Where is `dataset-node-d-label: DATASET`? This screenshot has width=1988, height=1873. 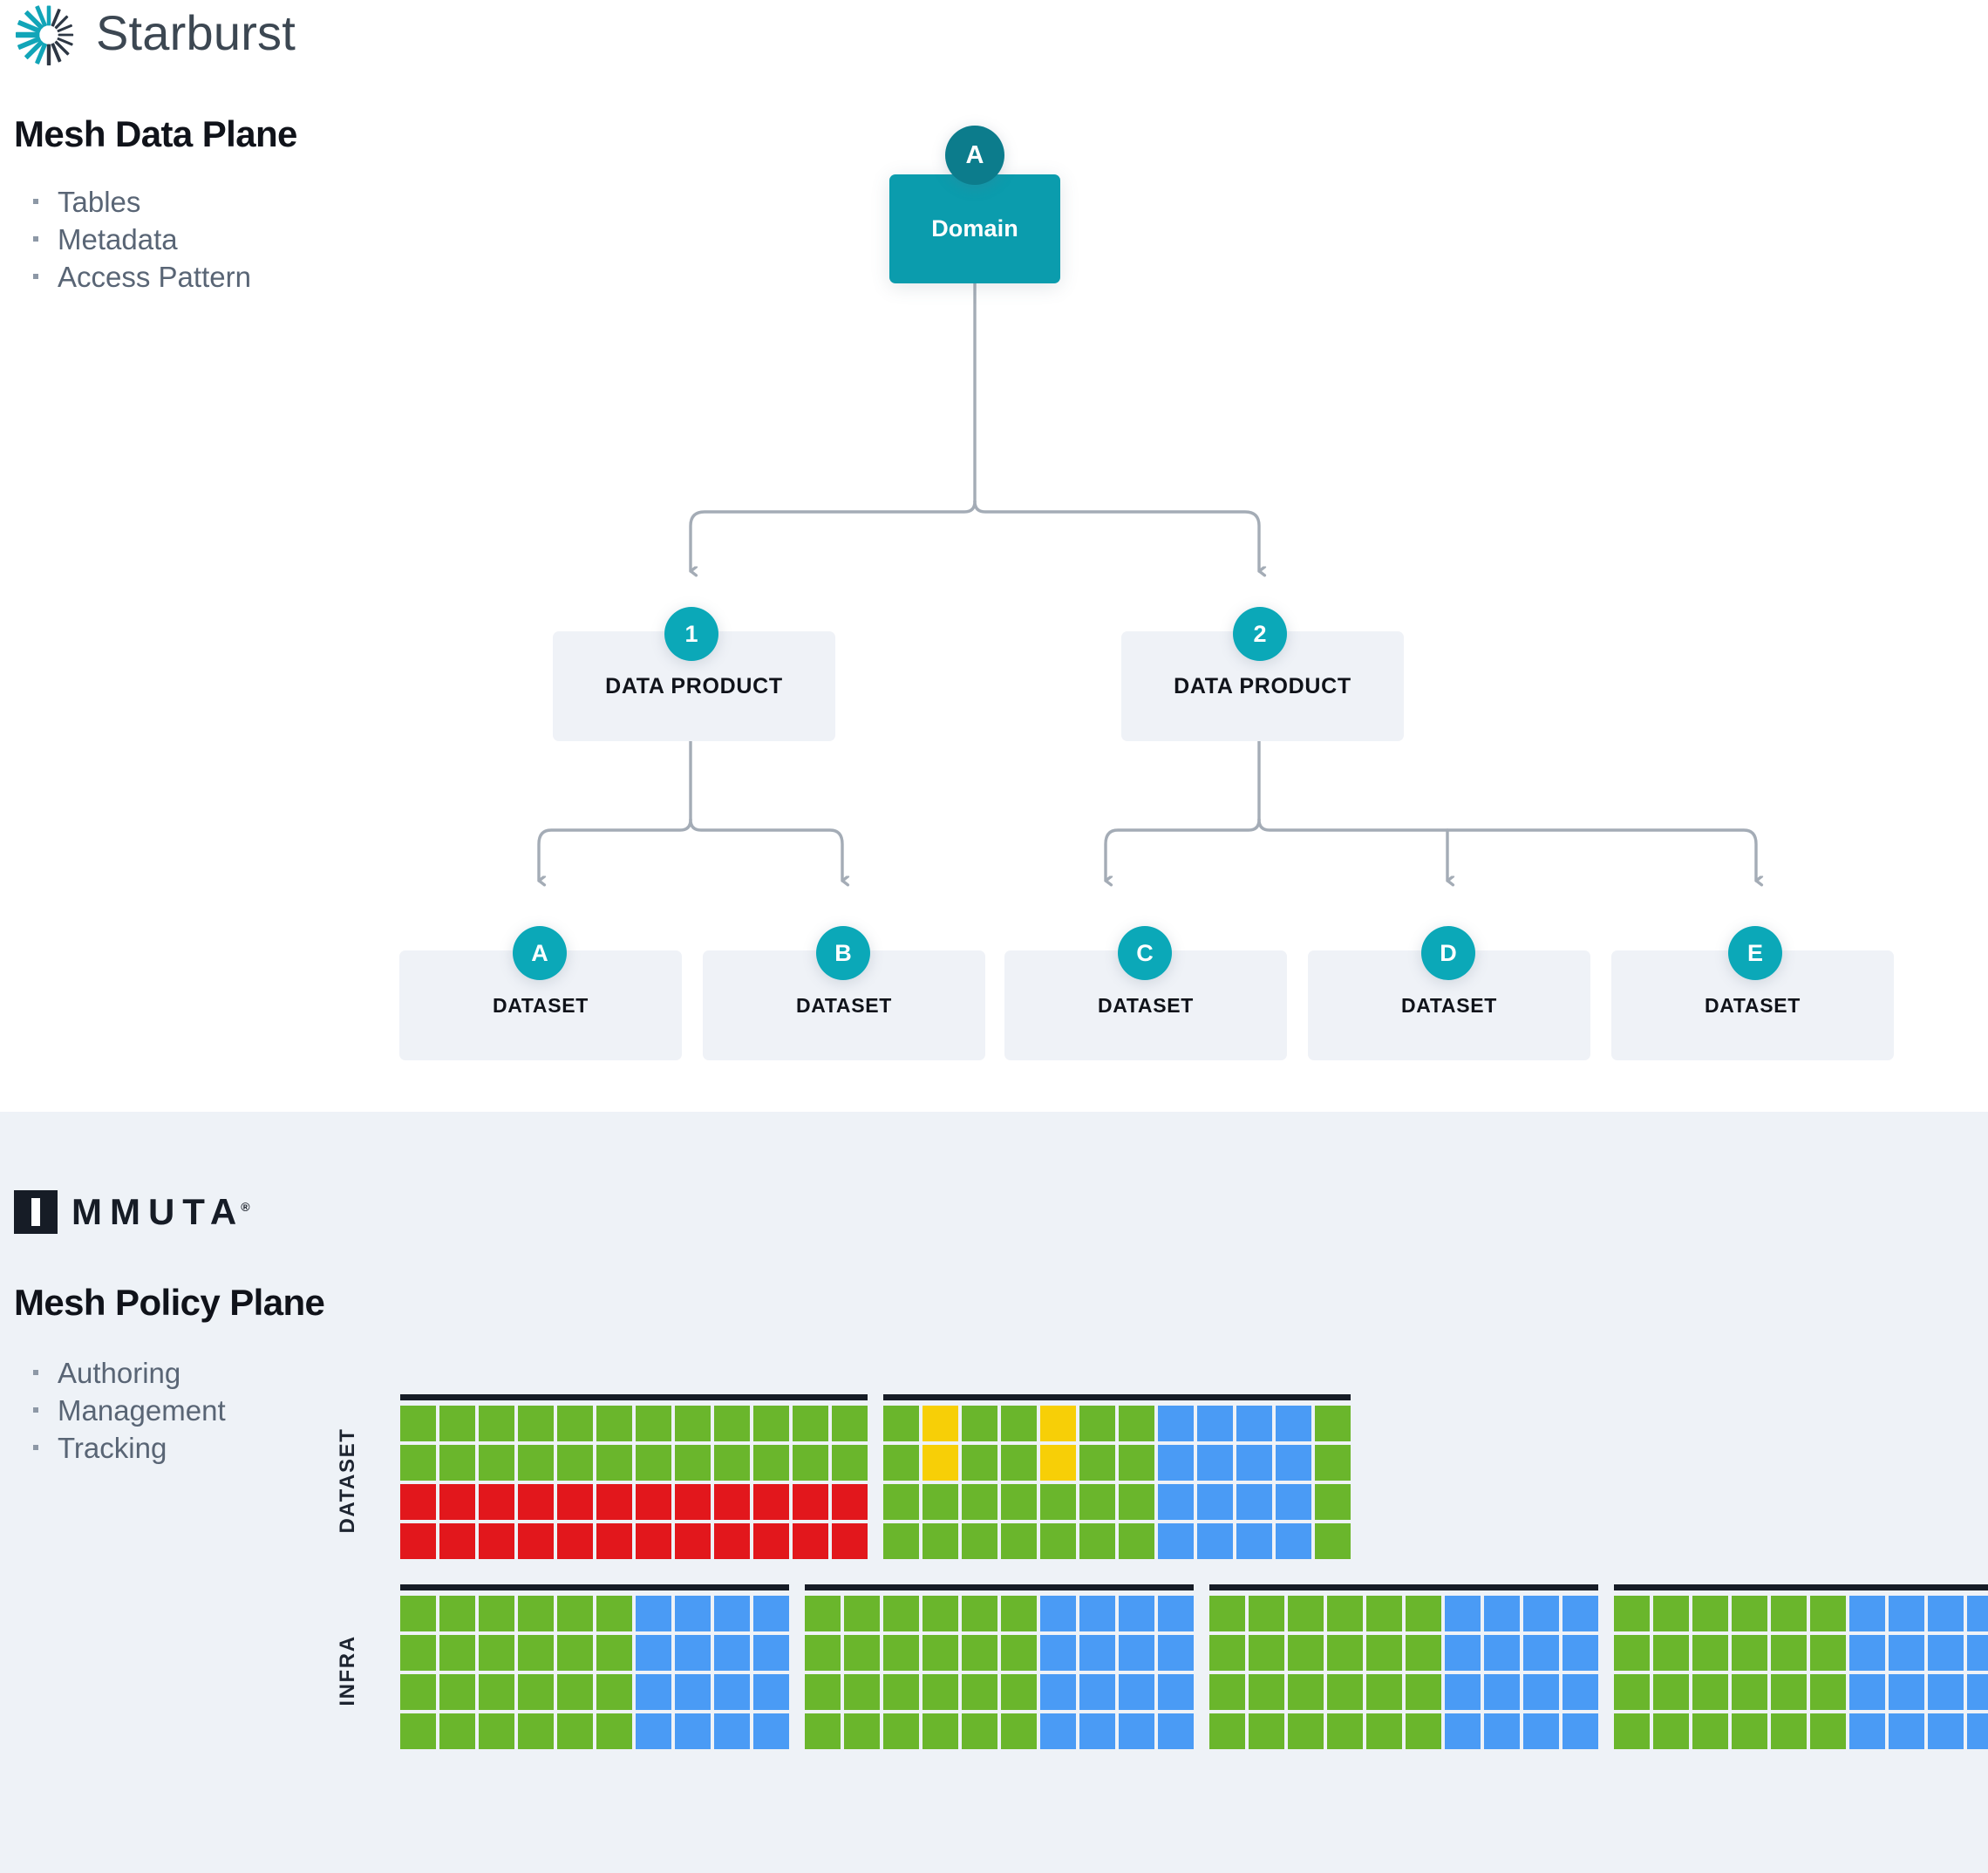
dataset-node-d-label: DATASET is located at coordinates (1449, 1005).